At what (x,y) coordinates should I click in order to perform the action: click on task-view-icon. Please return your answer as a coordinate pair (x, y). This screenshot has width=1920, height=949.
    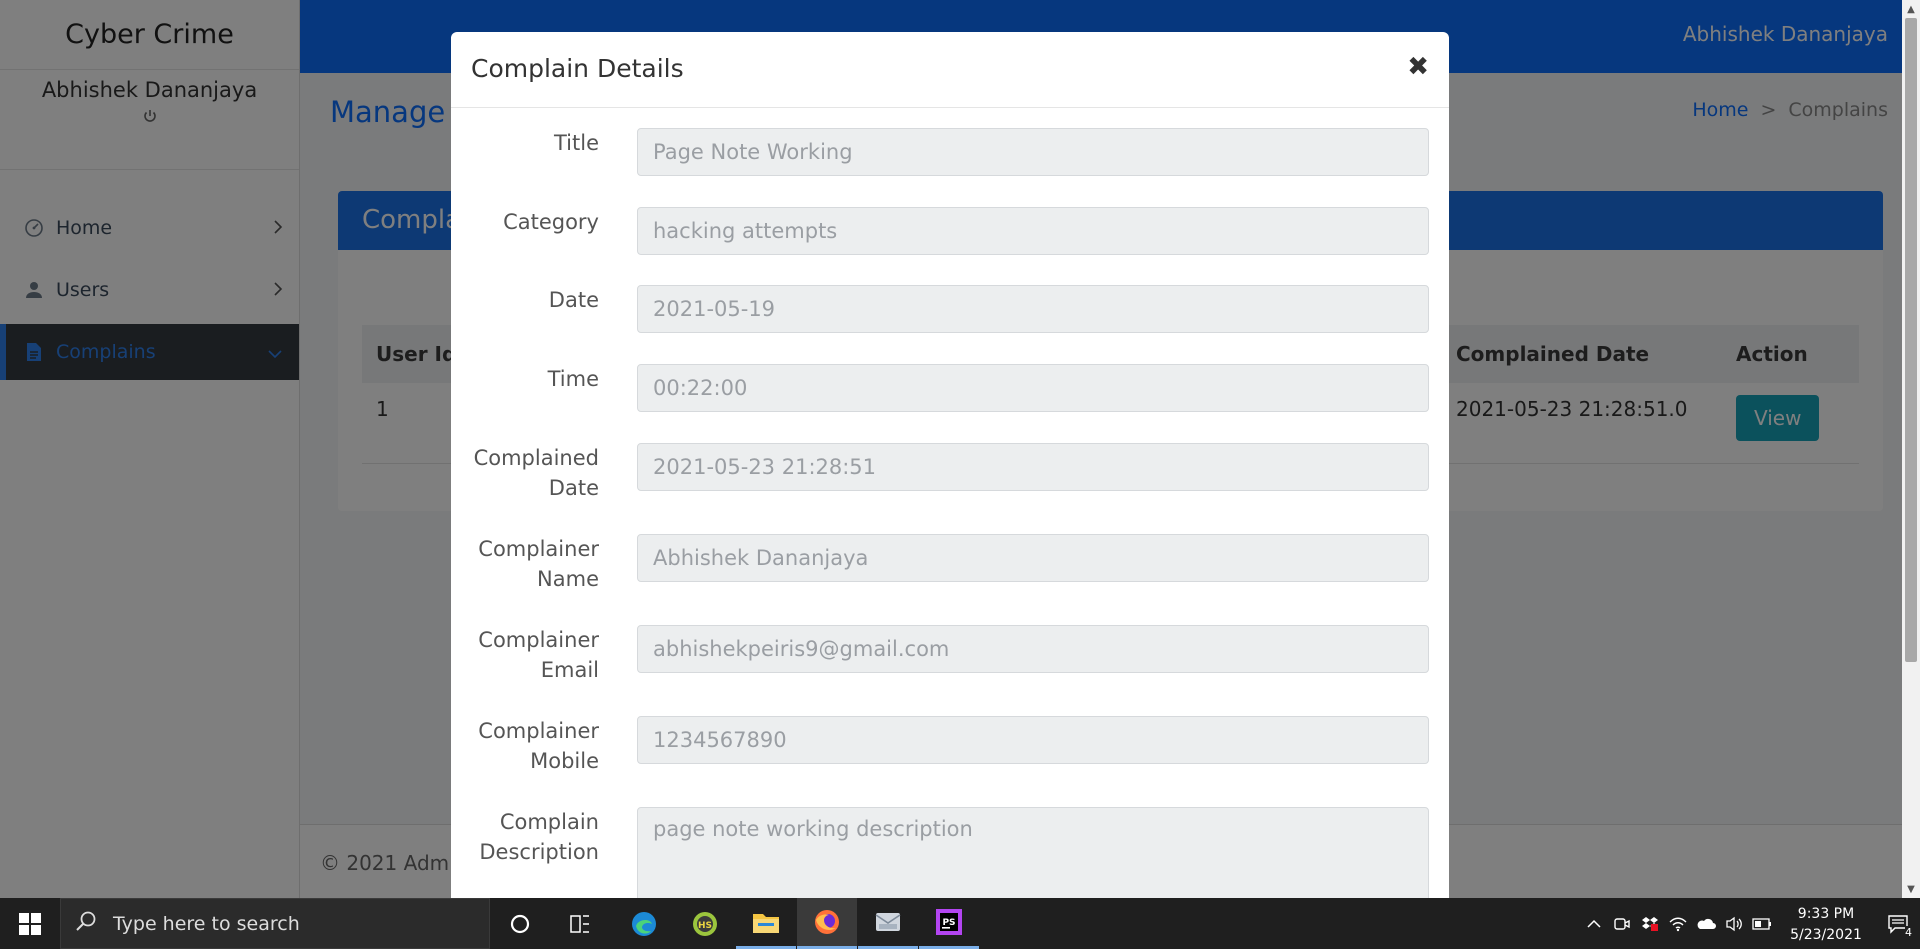
    Looking at the image, I should click on (580, 923).